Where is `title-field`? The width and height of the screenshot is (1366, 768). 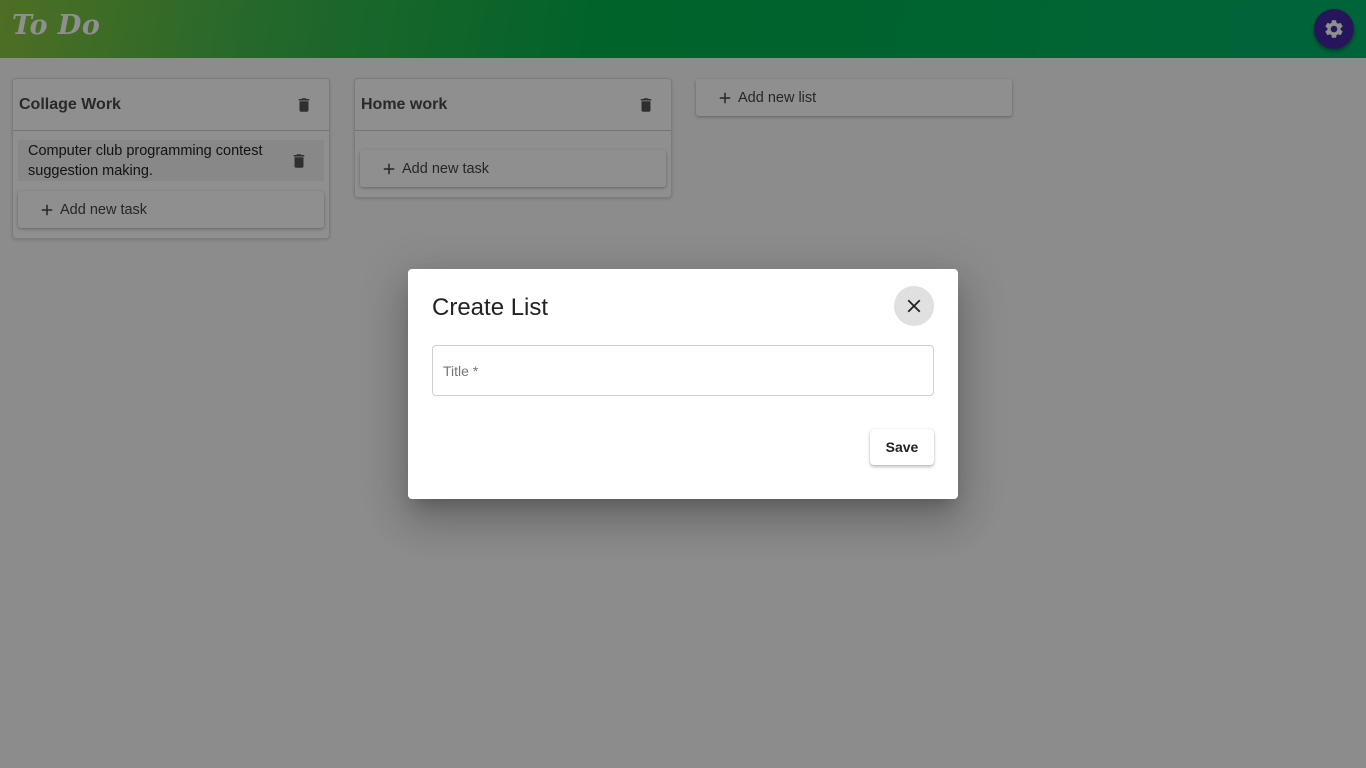 title-field is located at coordinates (683, 370).